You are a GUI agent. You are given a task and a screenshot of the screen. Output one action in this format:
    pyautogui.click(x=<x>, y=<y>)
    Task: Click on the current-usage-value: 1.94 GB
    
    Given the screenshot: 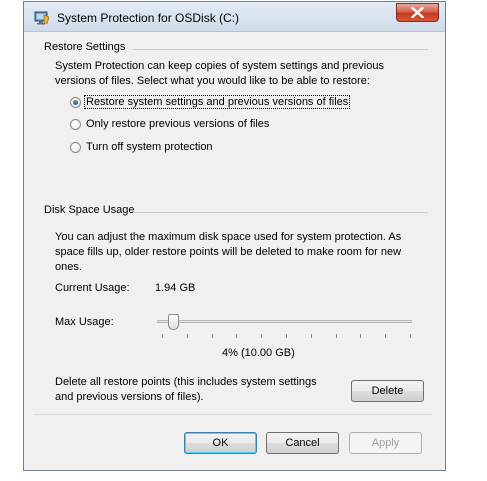 What is the action you would take?
    pyautogui.click(x=175, y=288)
    